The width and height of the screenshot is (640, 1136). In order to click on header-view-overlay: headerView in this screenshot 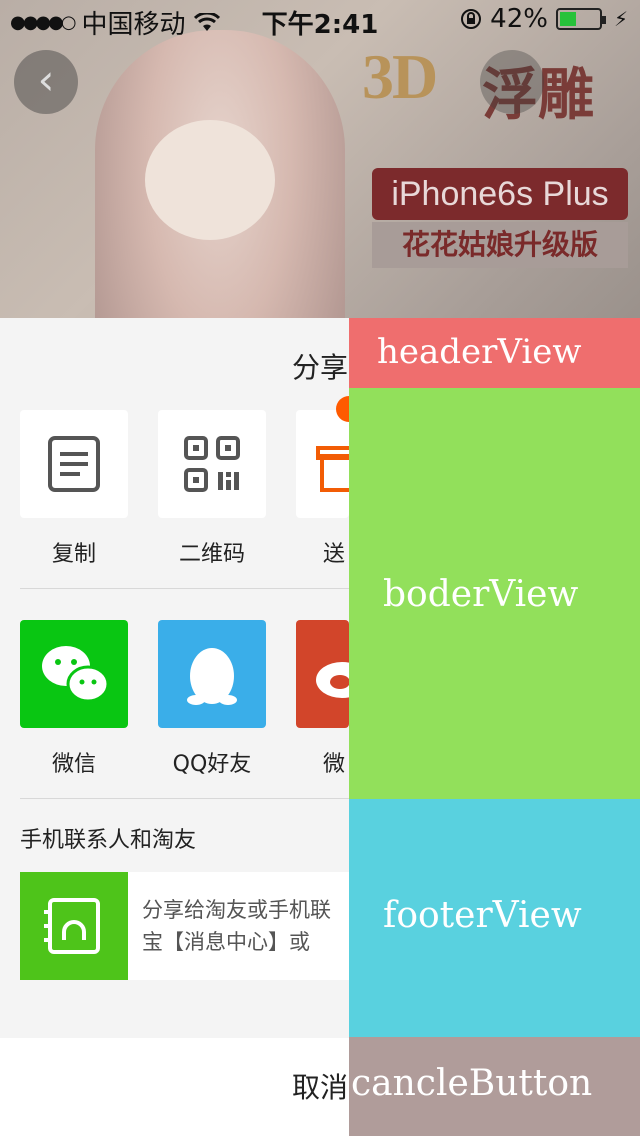, I will do `click(494, 353)`.